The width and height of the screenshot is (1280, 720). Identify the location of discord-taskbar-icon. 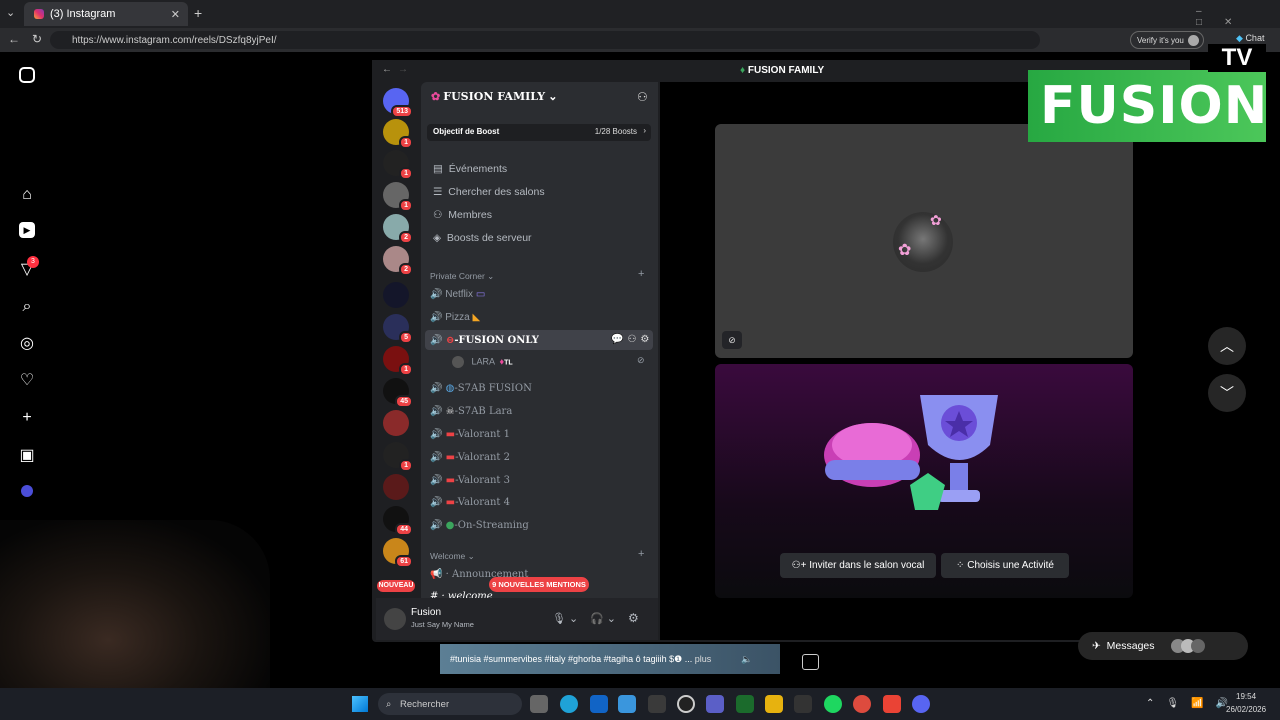
(921, 704).